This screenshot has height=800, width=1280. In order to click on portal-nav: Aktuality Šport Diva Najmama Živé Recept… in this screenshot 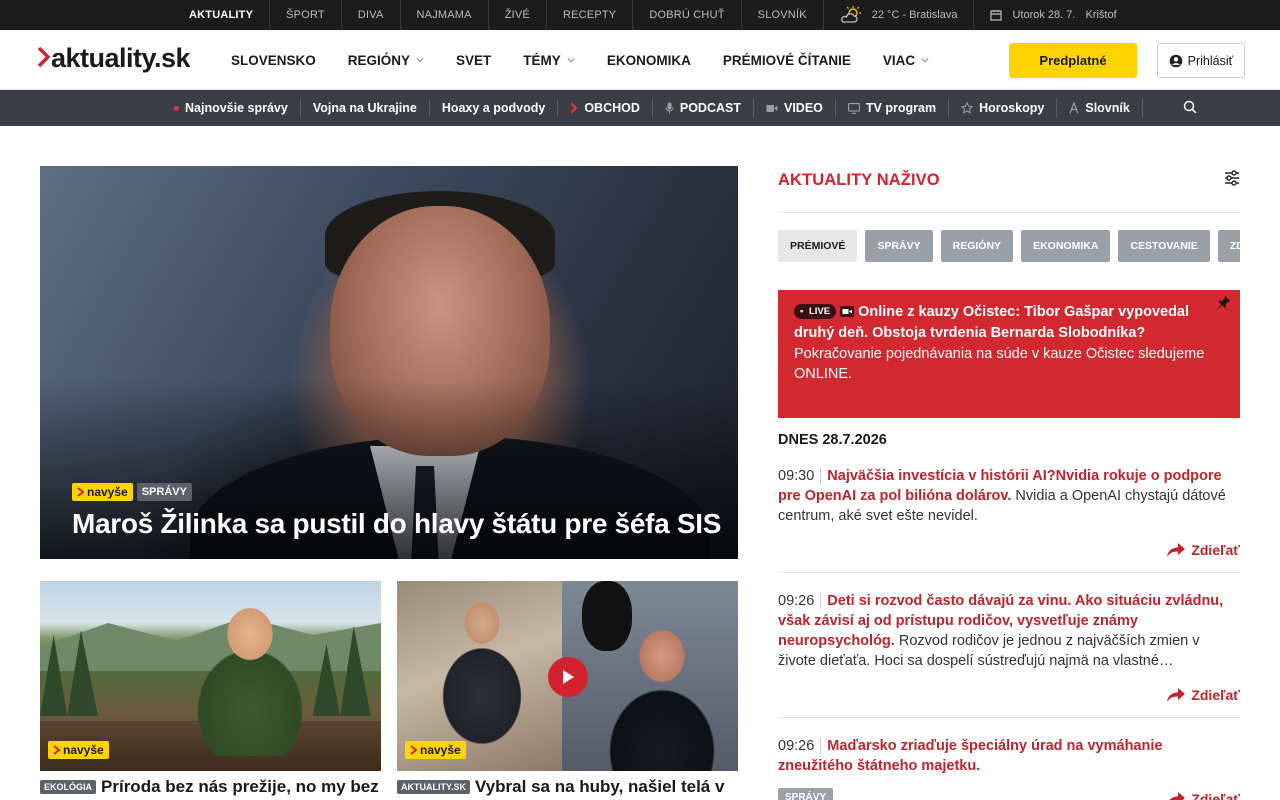, I will do `click(498, 15)`.